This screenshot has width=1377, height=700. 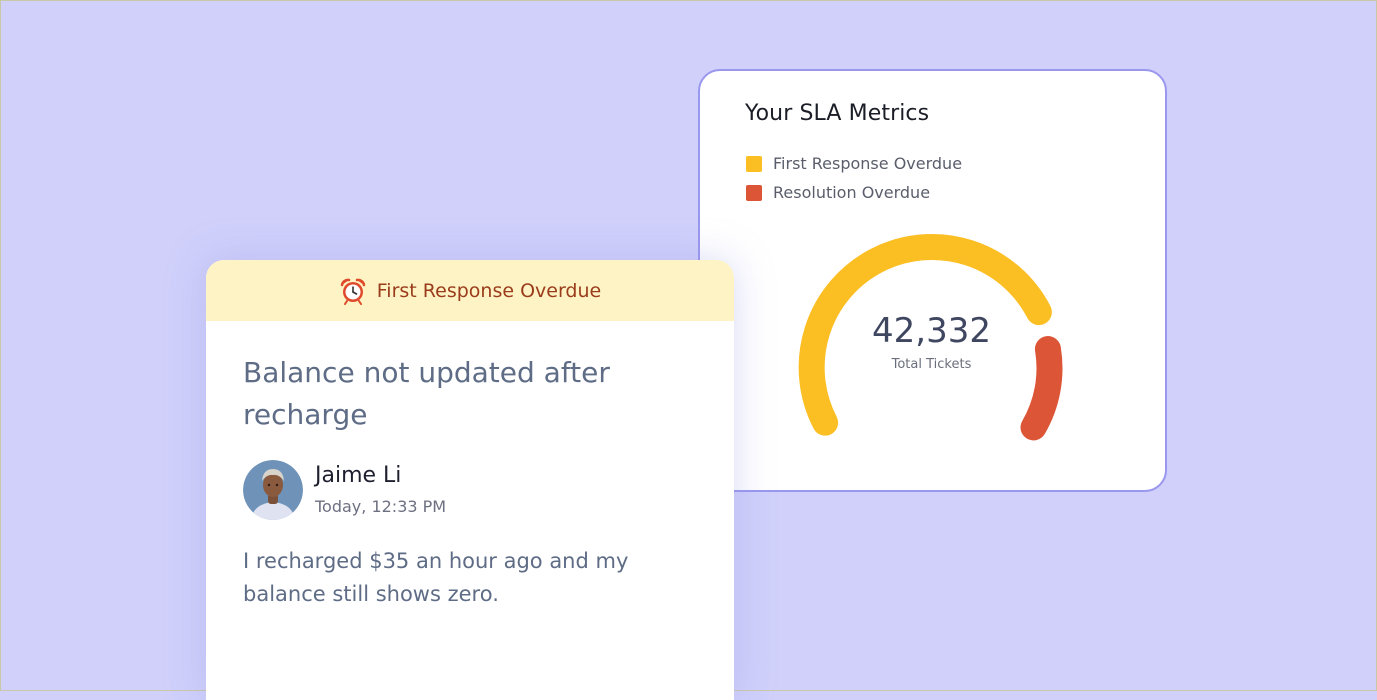 What do you see at coordinates (837, 113) in the screenshot?
I see `sla-metrics-title: Your SLA Metrics` at bounding box center [837, 113].